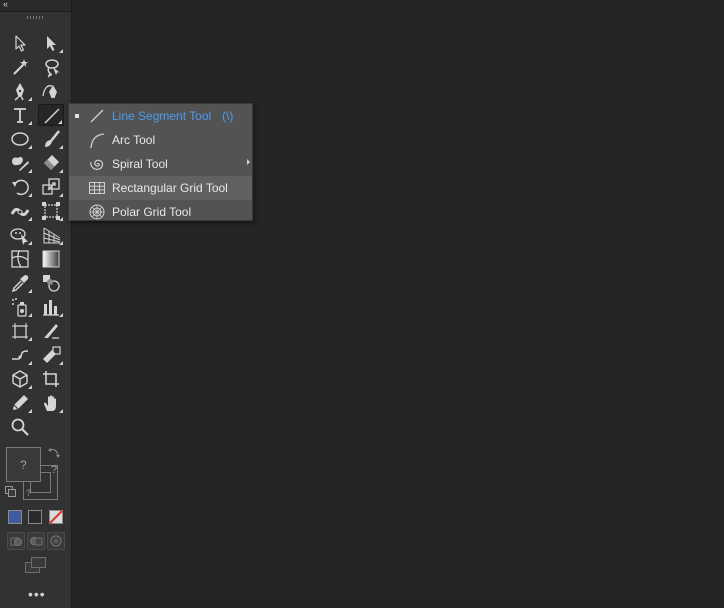  What do you see at coordinates (97, 116) in the screenshot?
I see `line-segment-icon` at bounding box center [97, 116].